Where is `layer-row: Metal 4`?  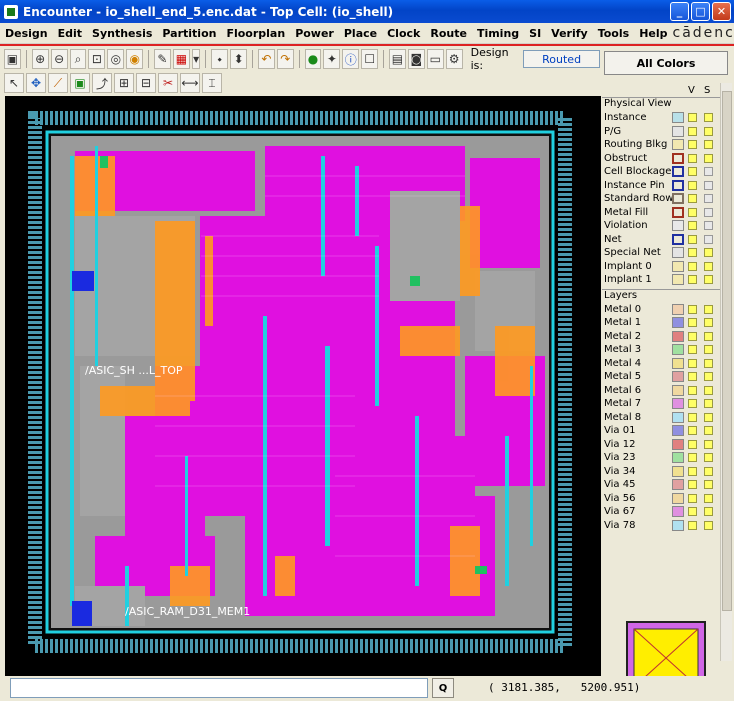 layer-row: Metal 4 is located at coordinates (661, 364).